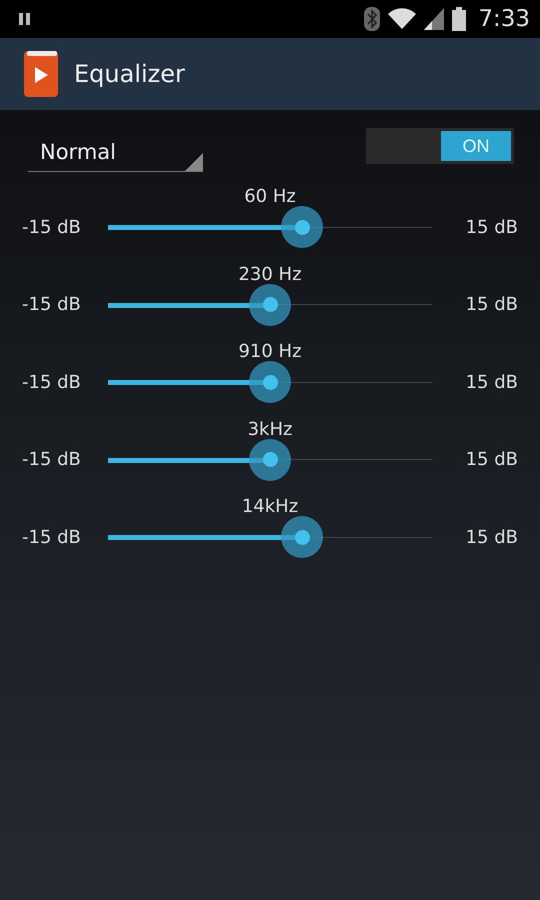  Describe the element at coordinates (270, 197) in the screenshot. I see `band-label: 60 Hz` at that location.